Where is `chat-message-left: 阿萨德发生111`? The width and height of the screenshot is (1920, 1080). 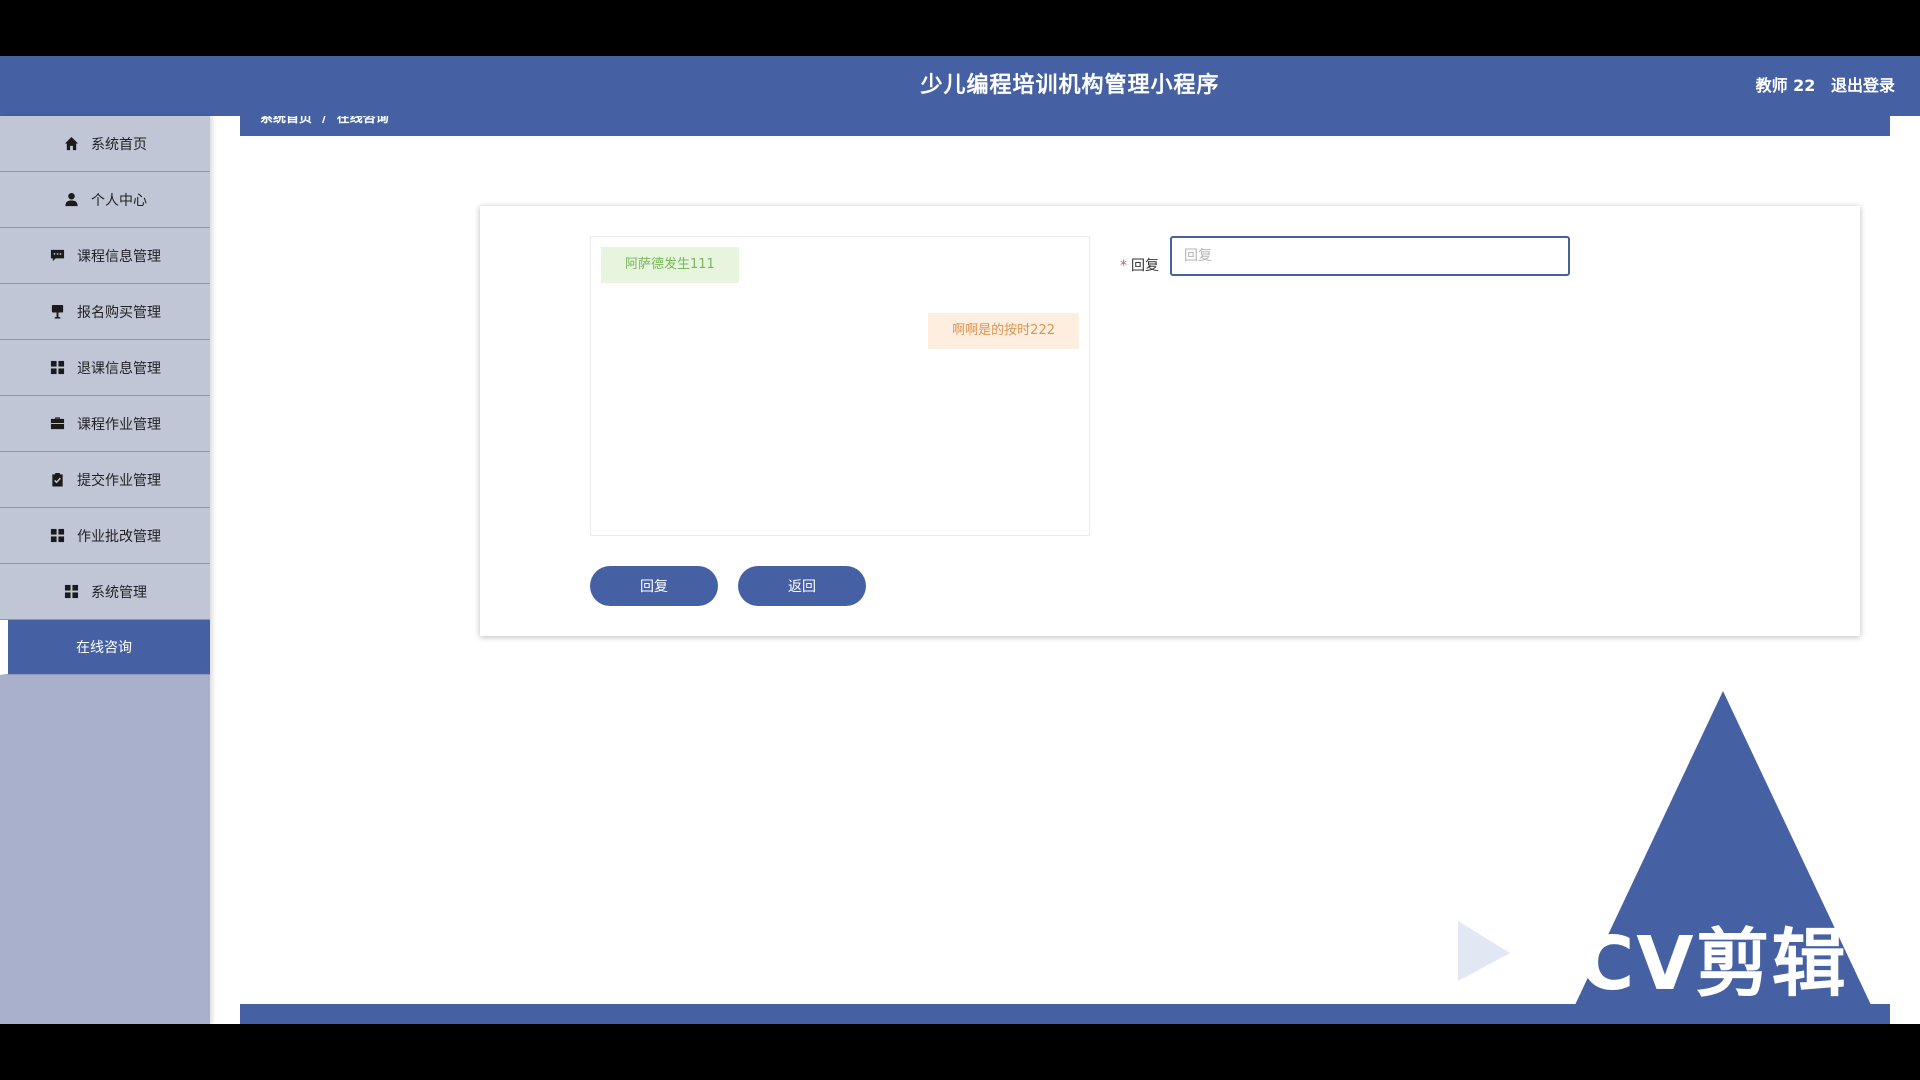 chat-message-left: 阿萨德发生111 is located at coordinates (670, 265).